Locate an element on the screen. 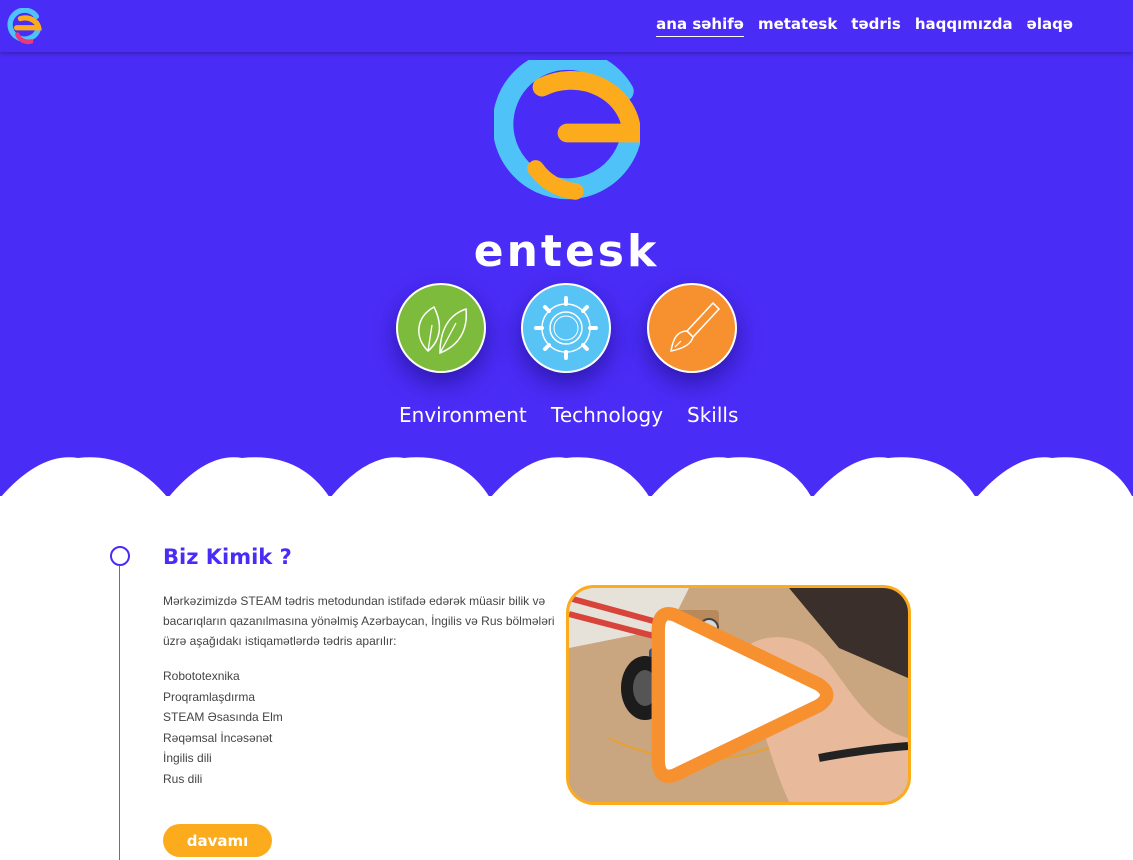 Image resolution: width=1133 pixels, height=860 pixels. technology-circle is located at coordinates (566, 328).